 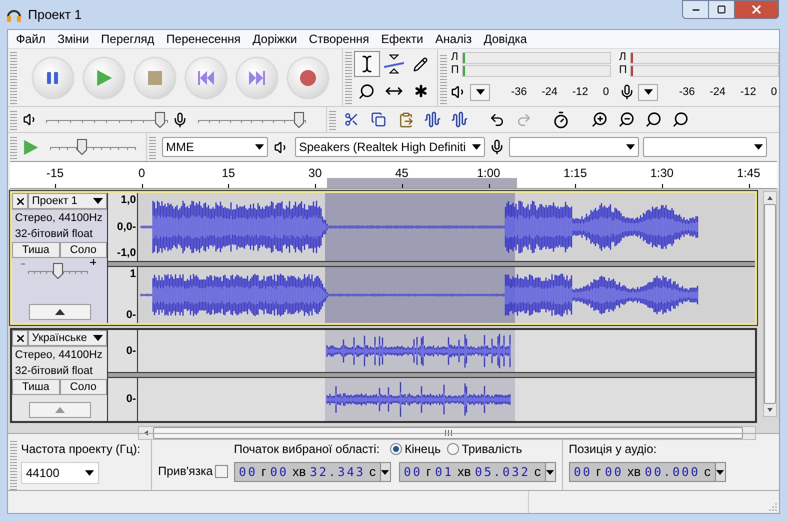 What do you see at coordinates (59, 355) in the screenshot?
I see `track-info: Стерео, 44100Hz` at bounding box center [59, 355].